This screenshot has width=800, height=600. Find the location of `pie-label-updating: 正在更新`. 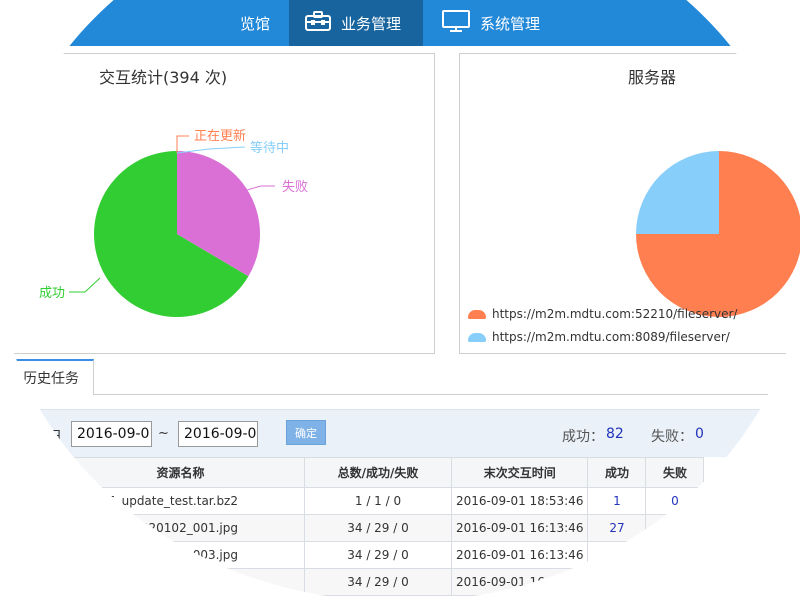

pie-label-updating: 正在更新 is located at coordinates (220, 136).